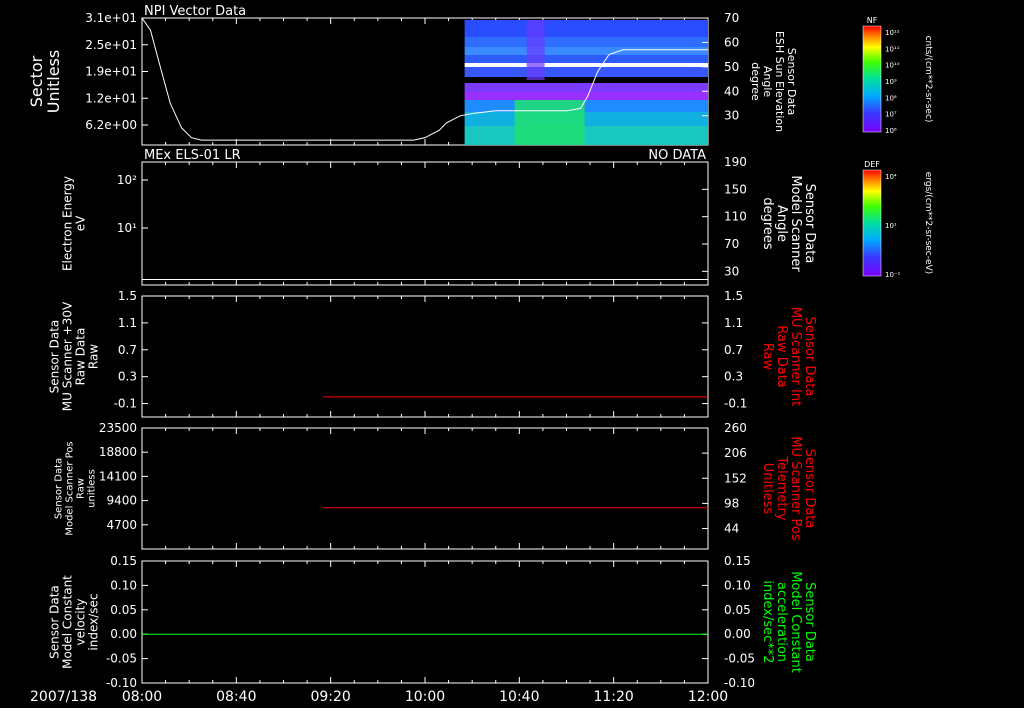 The image size is (1024, 708). Describe the element at coordinates (928, 79) in the screenshot. I see `colorbar-units: cnts/(cm**2-sr-sec)` at that location.